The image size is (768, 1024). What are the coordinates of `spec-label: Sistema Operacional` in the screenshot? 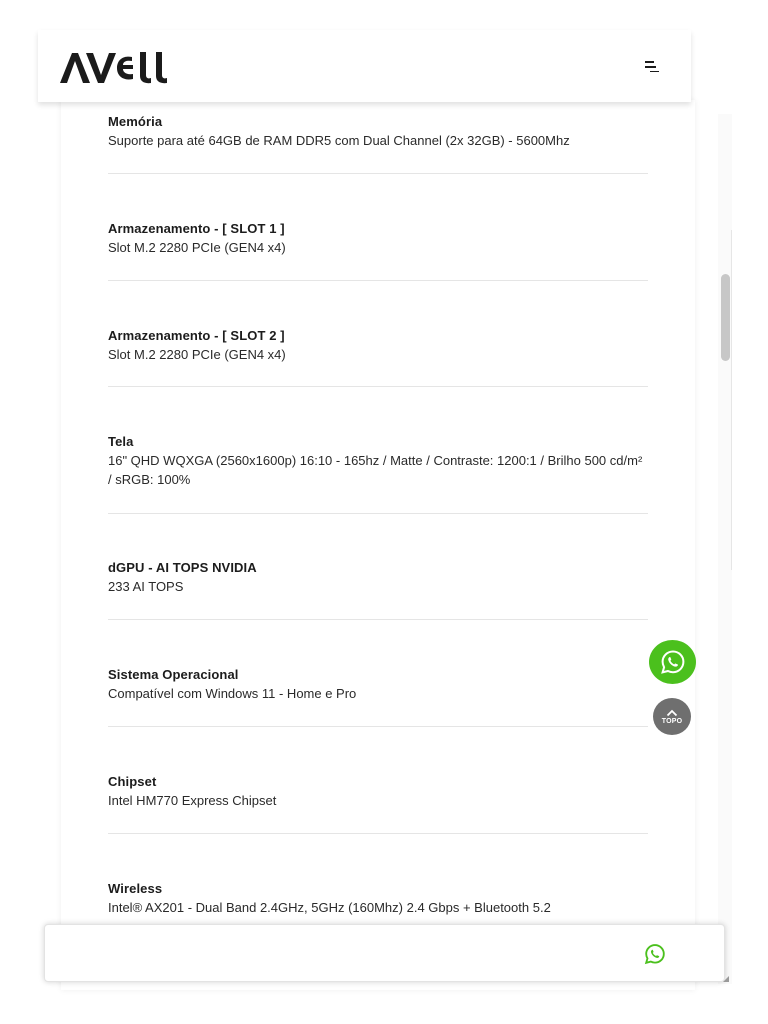 It's located at (173, 674).